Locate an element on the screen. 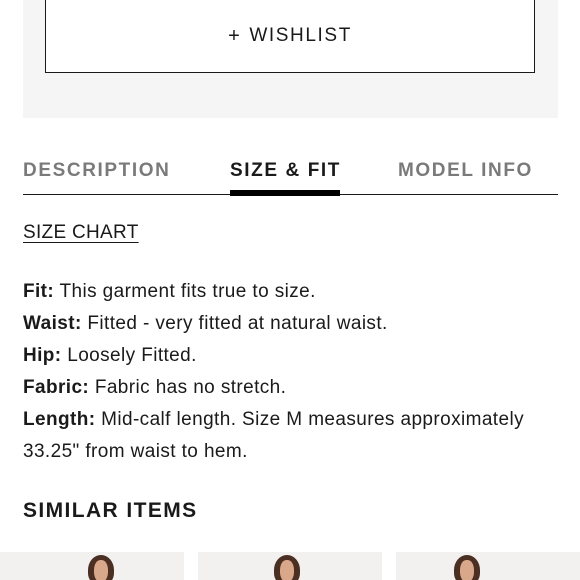 Image resolution: width=580 pixels, height=580 pixels. detail-label: Waist: is located at coordinates (52, 323).